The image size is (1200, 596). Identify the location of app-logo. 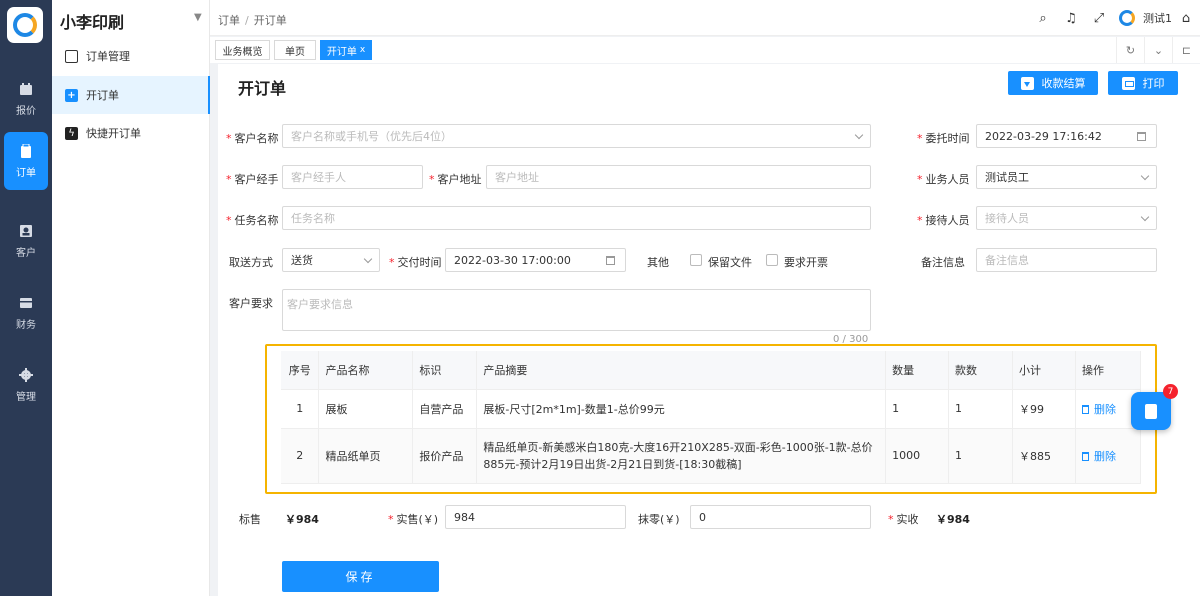
(25, 25).